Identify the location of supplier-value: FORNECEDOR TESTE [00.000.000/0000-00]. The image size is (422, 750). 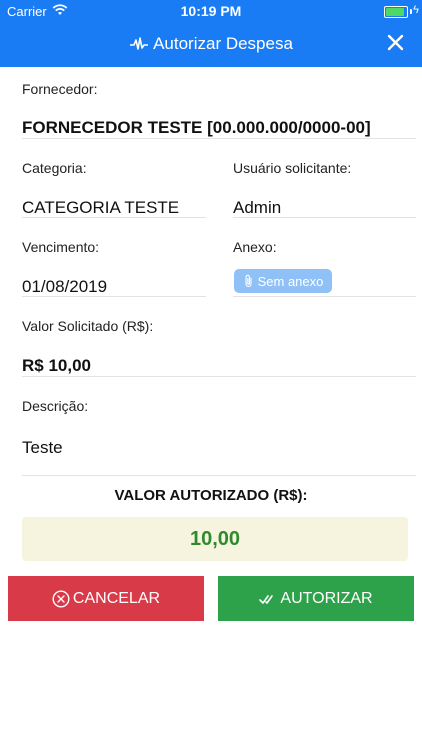
(196, 127).